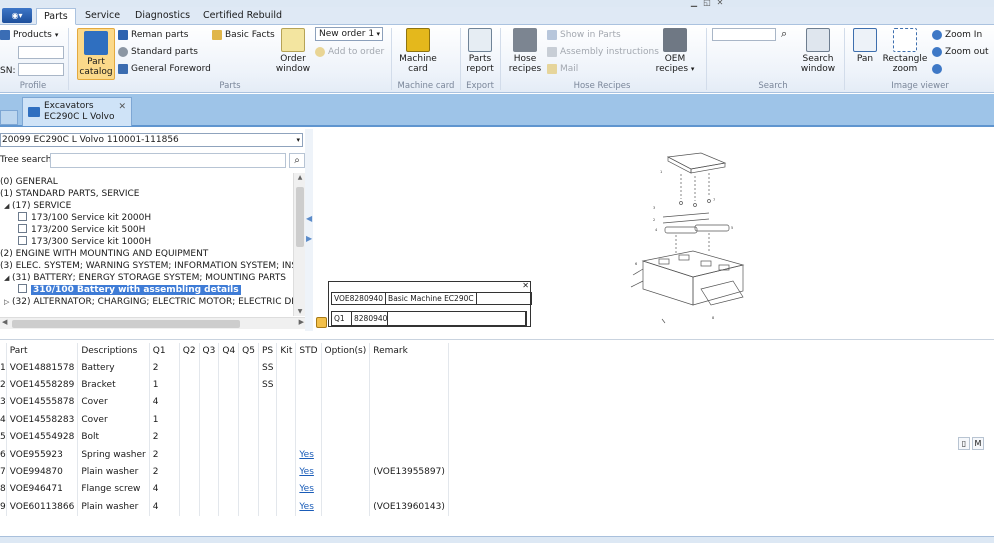 This screenshot has width=994, height=543. I want to click on pan-button: Pan, so click(865, 46).